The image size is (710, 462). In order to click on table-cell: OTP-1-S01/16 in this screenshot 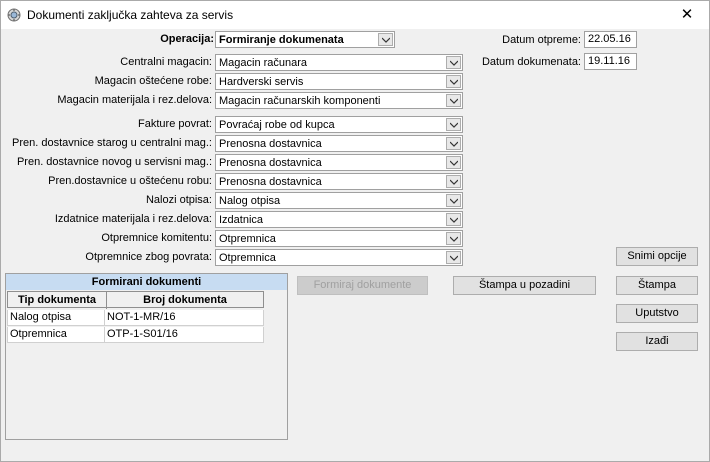, I will do `click(184, 335)`.